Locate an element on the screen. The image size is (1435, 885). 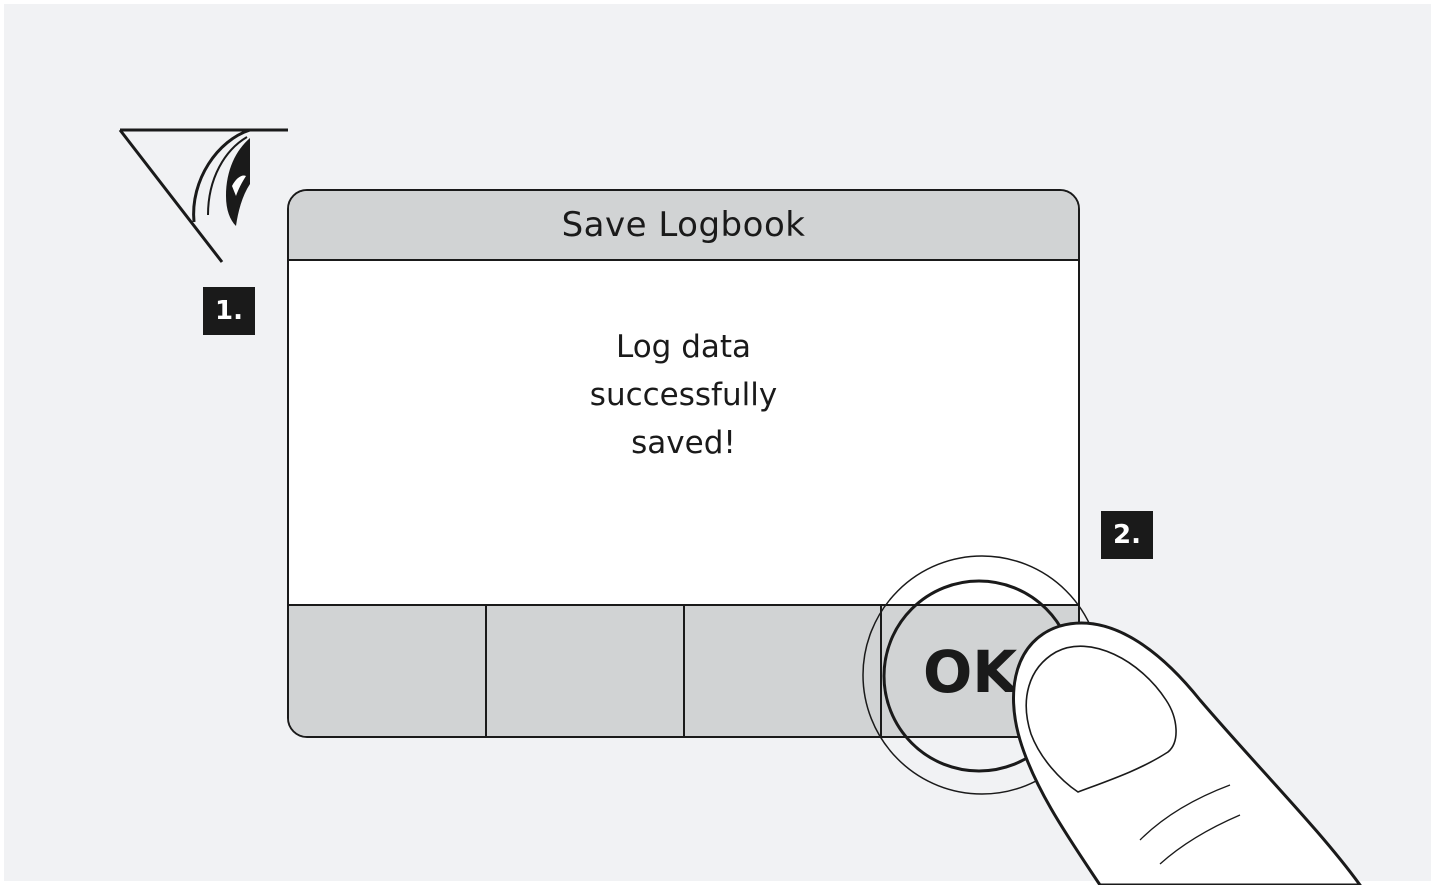
dialog-header: Save Logbook is located at coordinates (683, 226).